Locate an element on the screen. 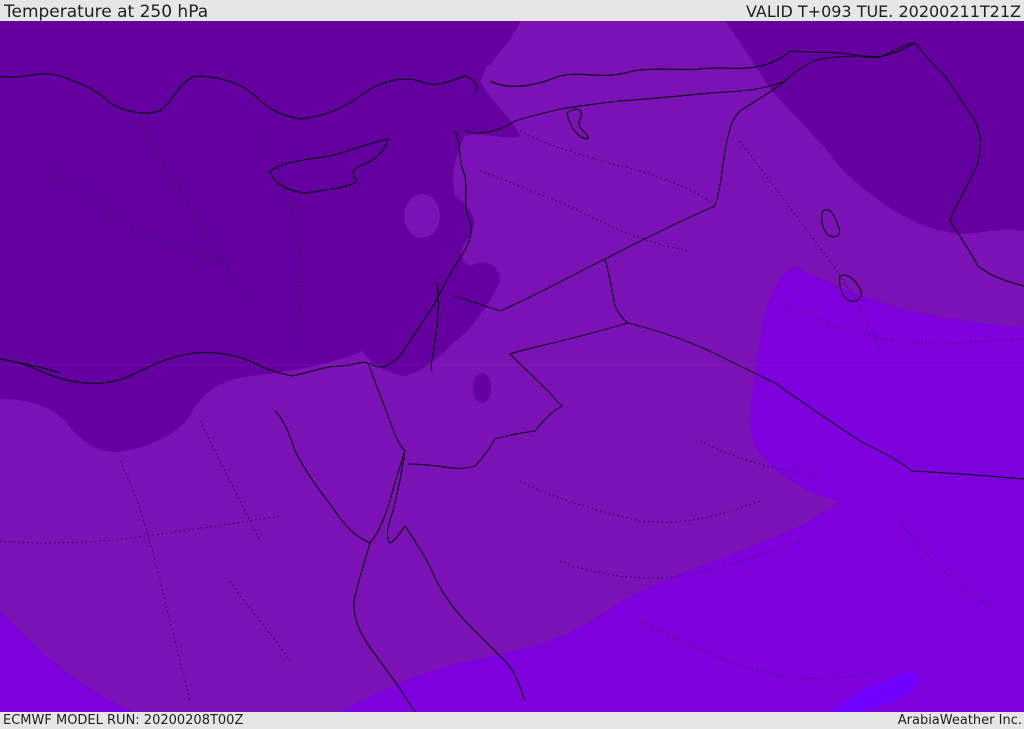 Image resolution: width=1024 pixels, height=729 pixels. map-title: Temperature at 250 hPa is located at coordinates (106, 12).